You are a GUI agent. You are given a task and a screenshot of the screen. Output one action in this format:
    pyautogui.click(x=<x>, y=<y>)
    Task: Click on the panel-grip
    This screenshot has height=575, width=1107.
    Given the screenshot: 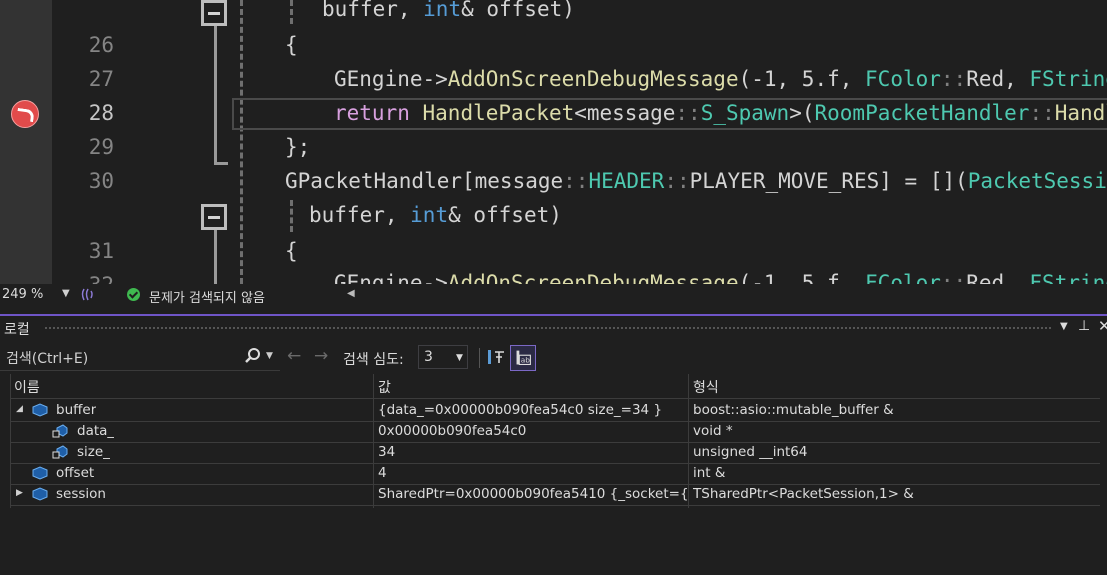 What is the action you would take?
    pyautogui.click(x=548, y=328)
    